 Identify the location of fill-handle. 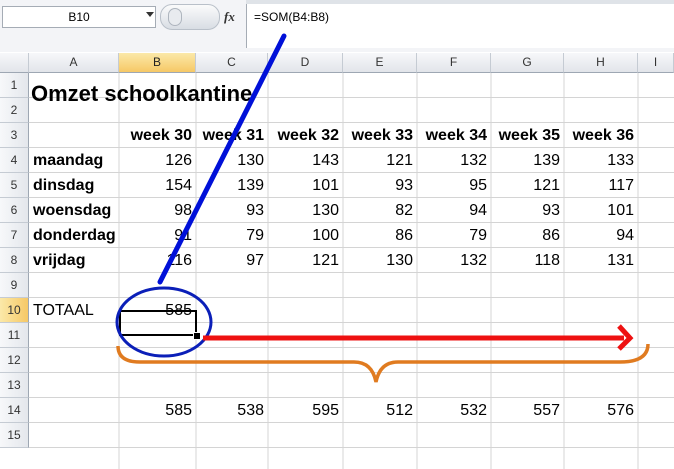
(197, 336).